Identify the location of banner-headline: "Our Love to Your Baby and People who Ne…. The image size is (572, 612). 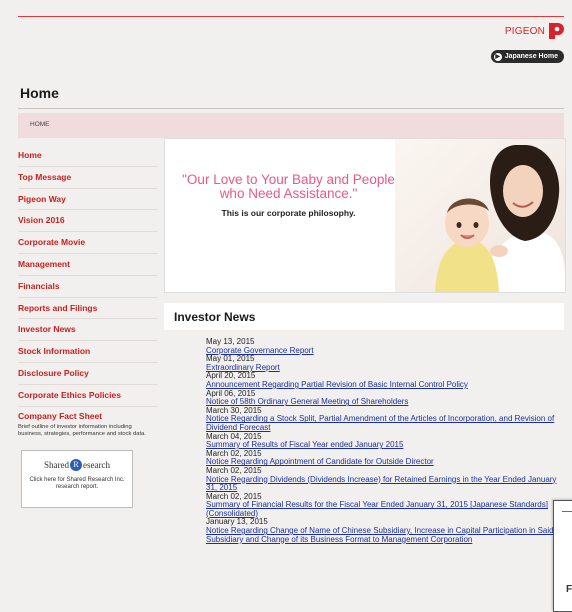
(288, 186).